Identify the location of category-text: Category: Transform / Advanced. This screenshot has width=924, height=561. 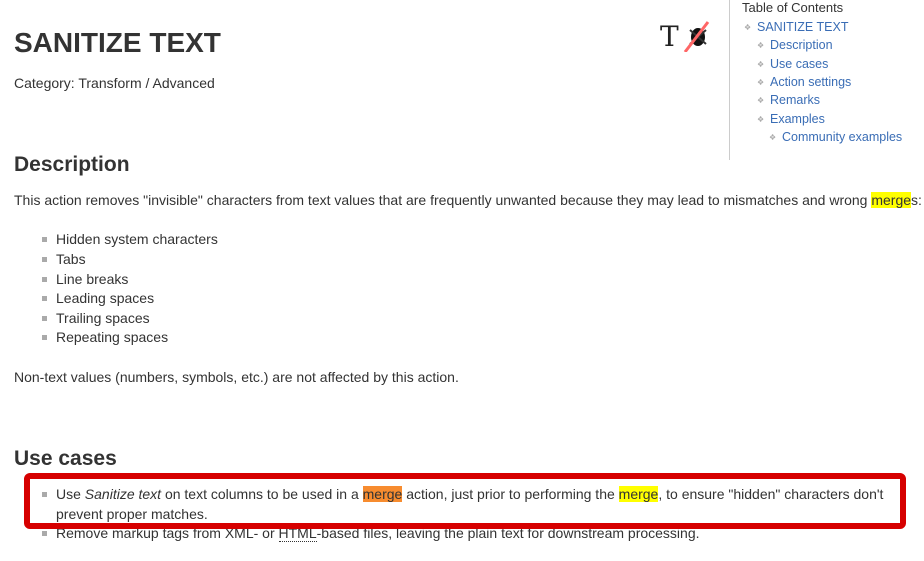
(114, 83).